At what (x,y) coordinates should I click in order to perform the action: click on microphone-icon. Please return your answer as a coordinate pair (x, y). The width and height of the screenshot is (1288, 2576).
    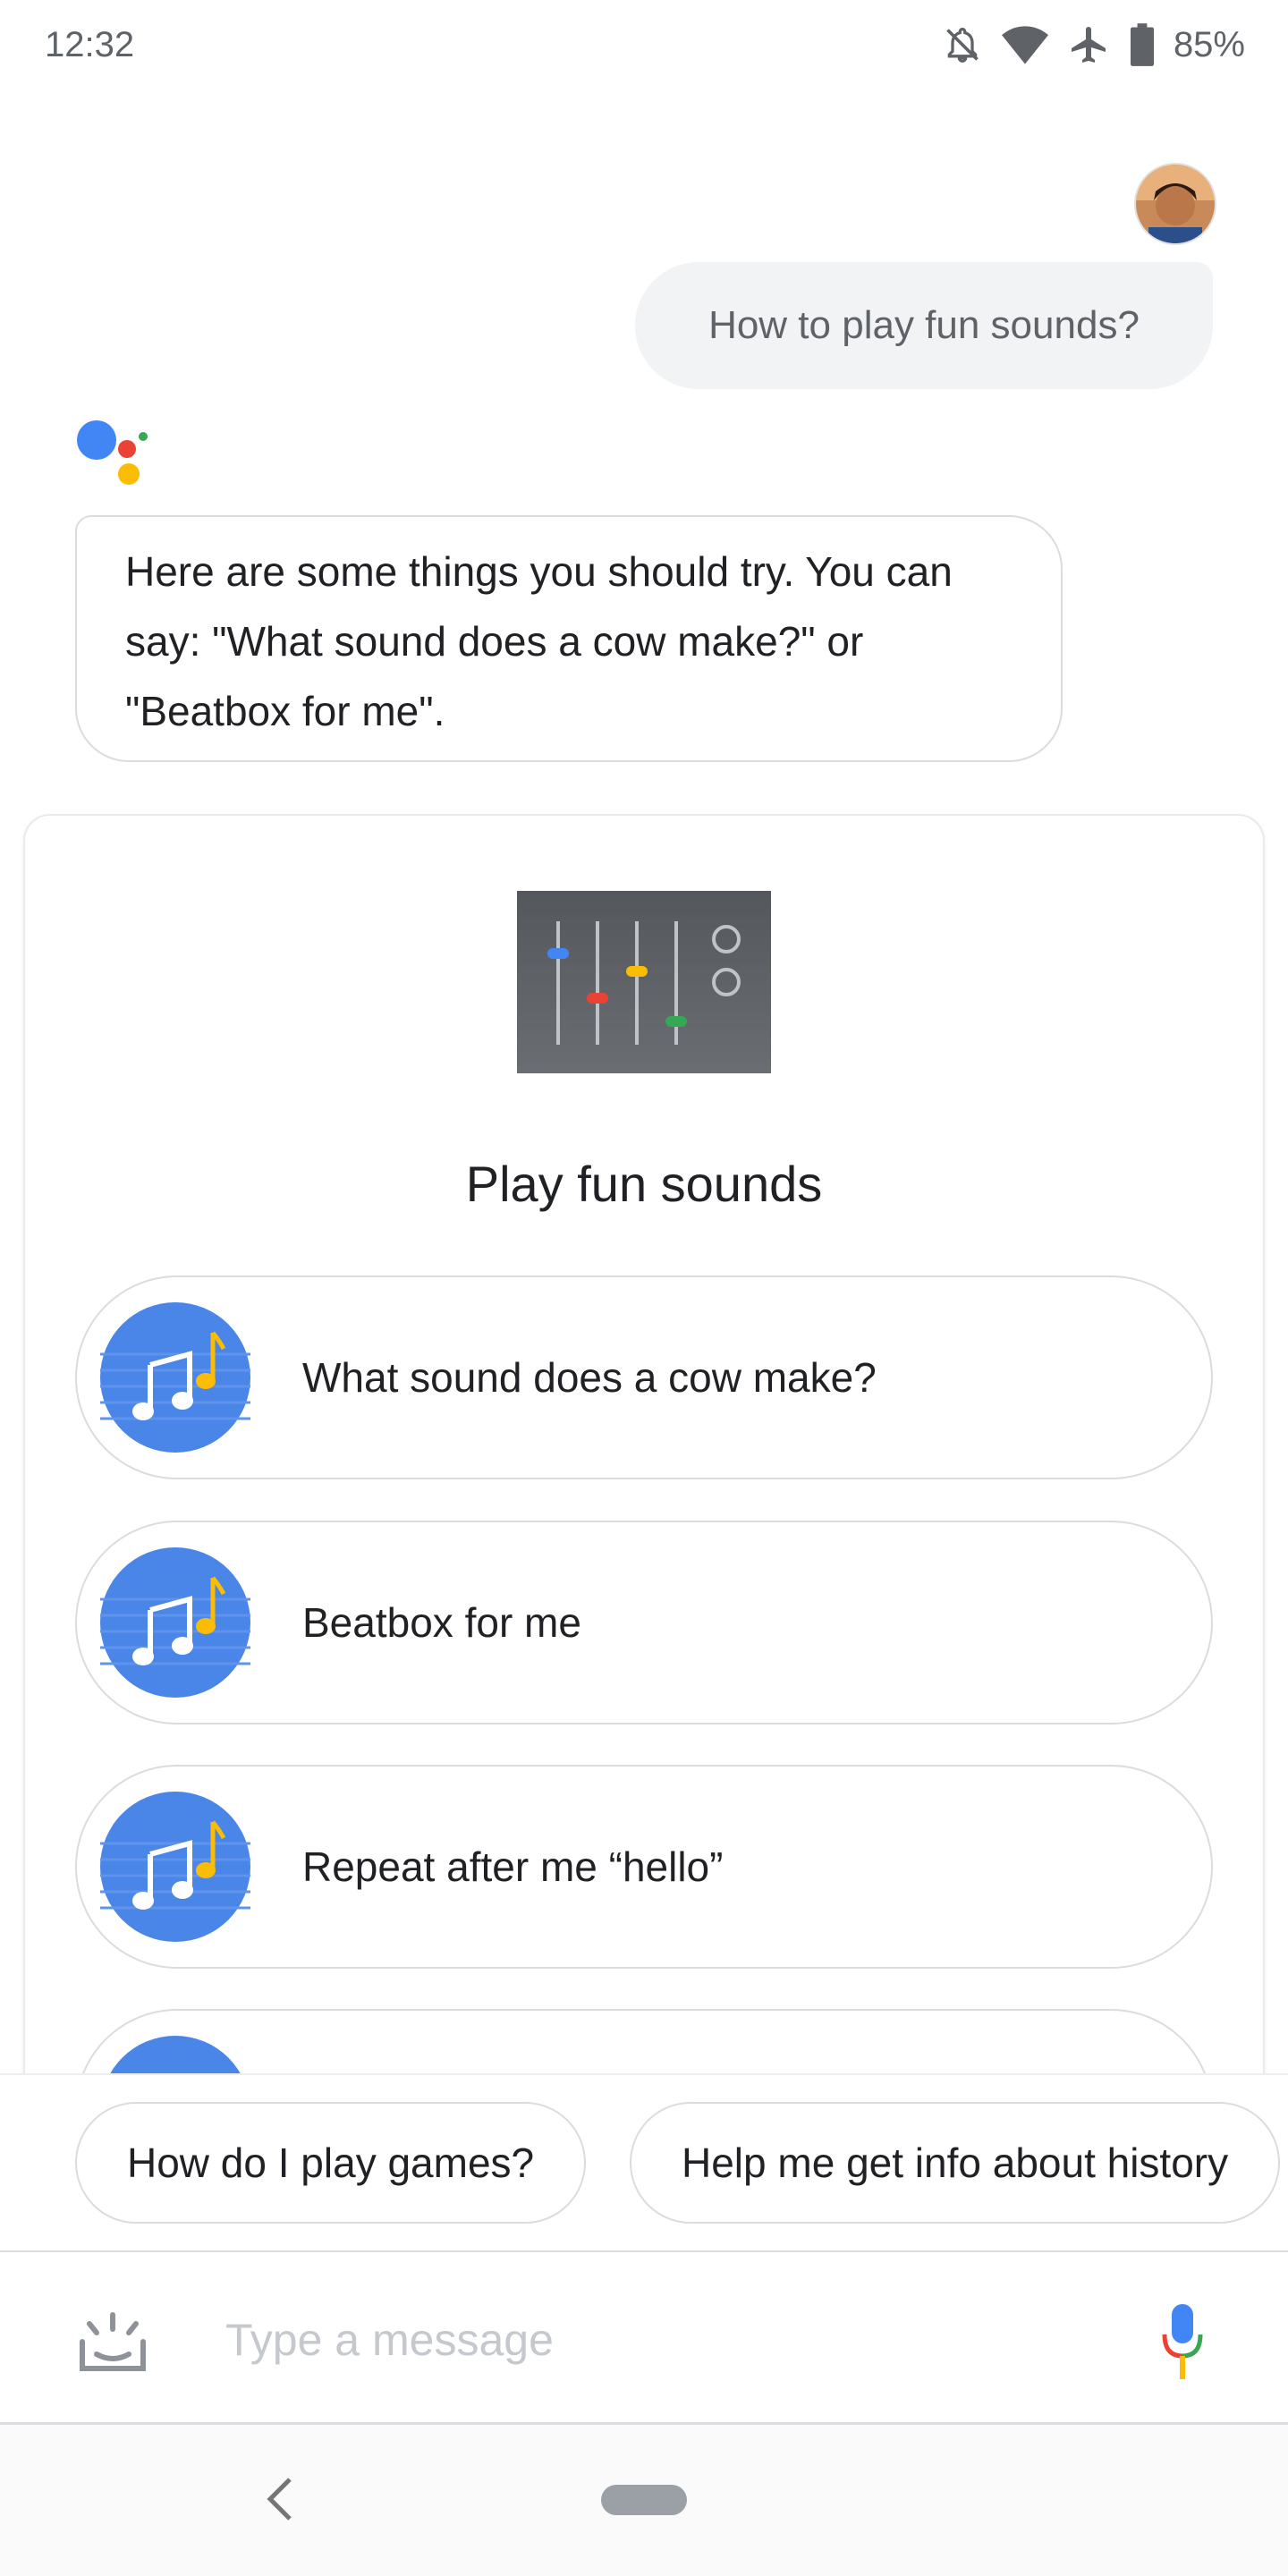
    Looking at the image, I should click on (1182, 2341).